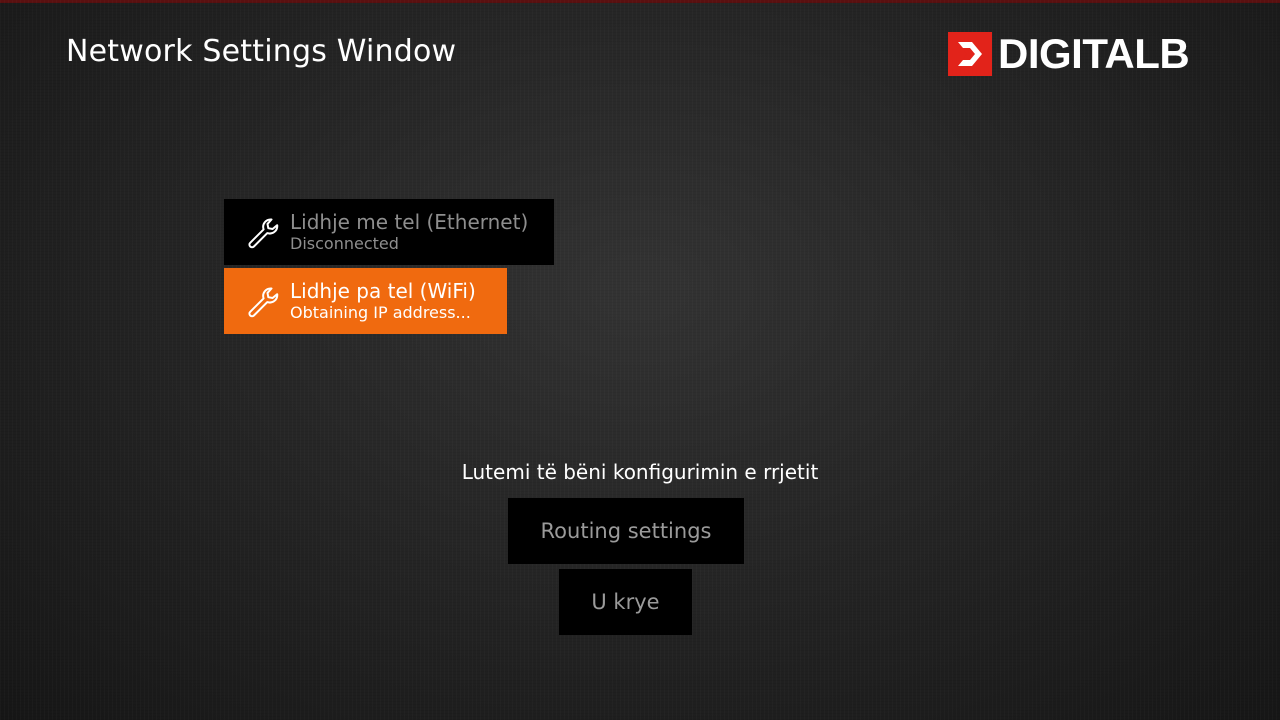 The height and width of the screenshot is (720, 1280). I want to click on ethernet-connection-item: Lidhje me tel (Ethernet) Disconnected, so click(389, 232).